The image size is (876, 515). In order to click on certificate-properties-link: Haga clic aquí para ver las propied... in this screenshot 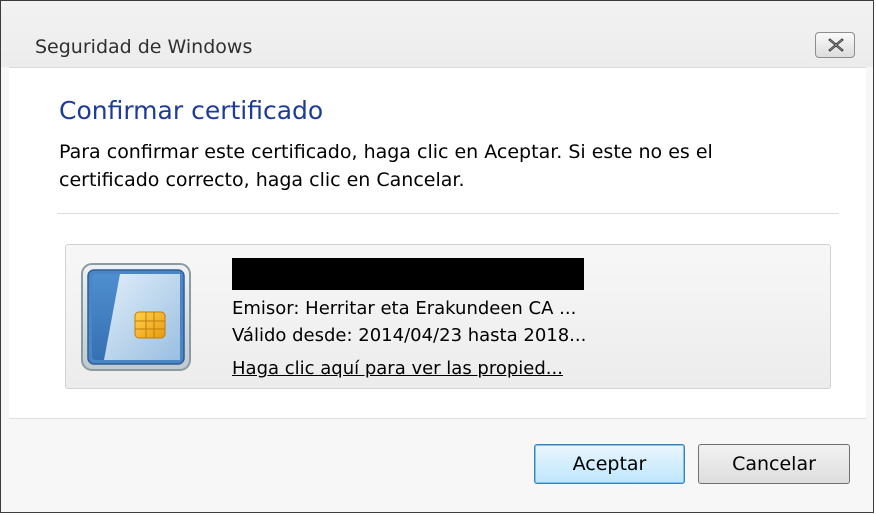, I will do `click(397, 369)`.